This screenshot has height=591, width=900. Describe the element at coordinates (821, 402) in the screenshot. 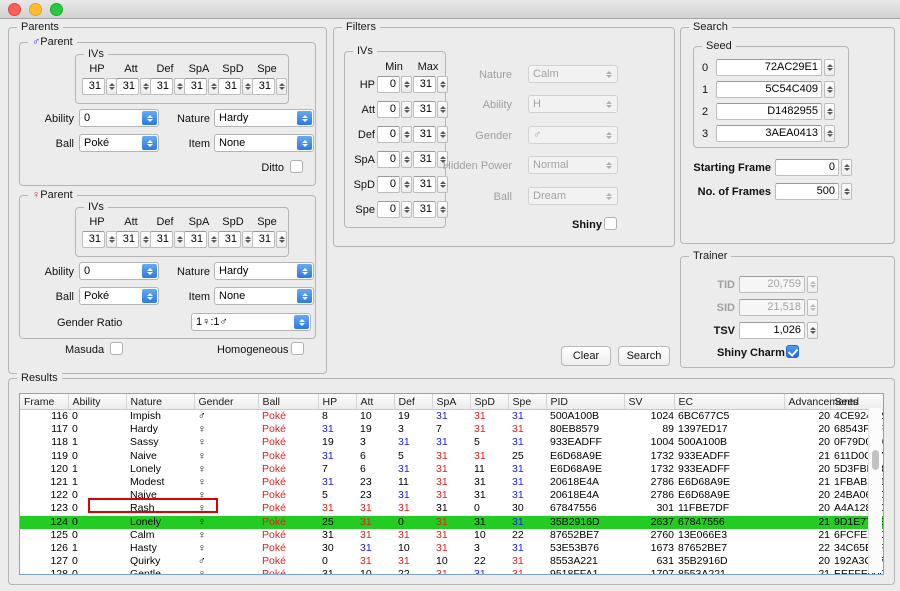

I see `col-header-advancements: Advancements` at that location.